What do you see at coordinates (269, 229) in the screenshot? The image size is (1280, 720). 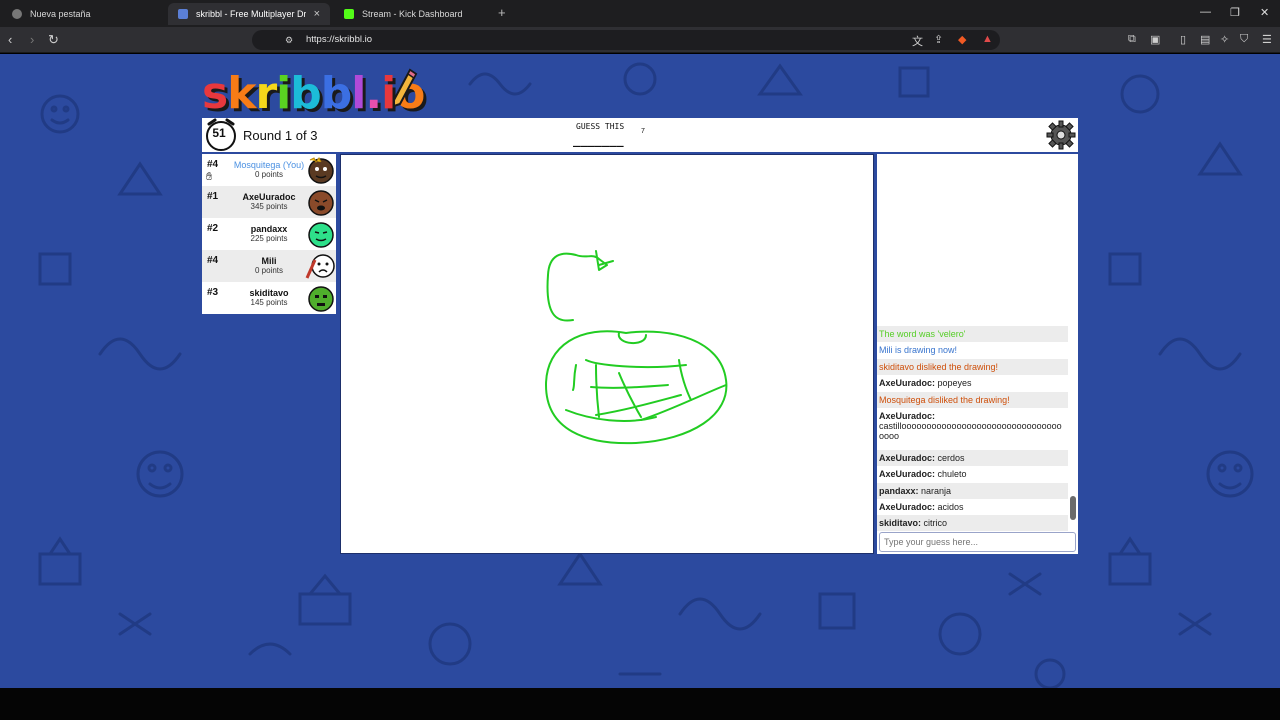 I see `player-name: pandaxx` at bounding box center [269, 229].